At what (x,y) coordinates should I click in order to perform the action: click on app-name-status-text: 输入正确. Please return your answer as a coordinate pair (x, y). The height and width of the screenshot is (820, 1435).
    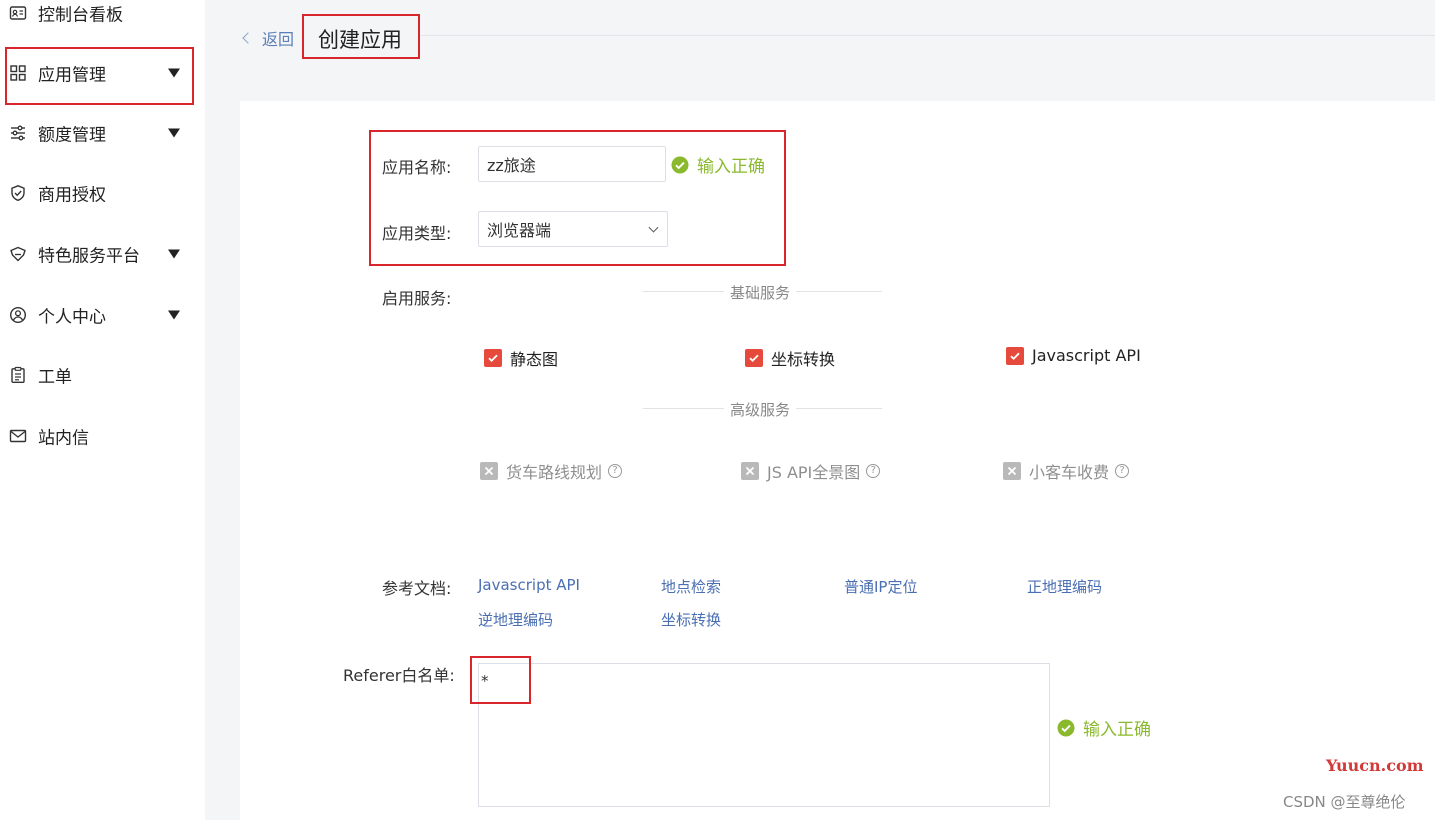
    Looking at the image, I should click on (731, 167).